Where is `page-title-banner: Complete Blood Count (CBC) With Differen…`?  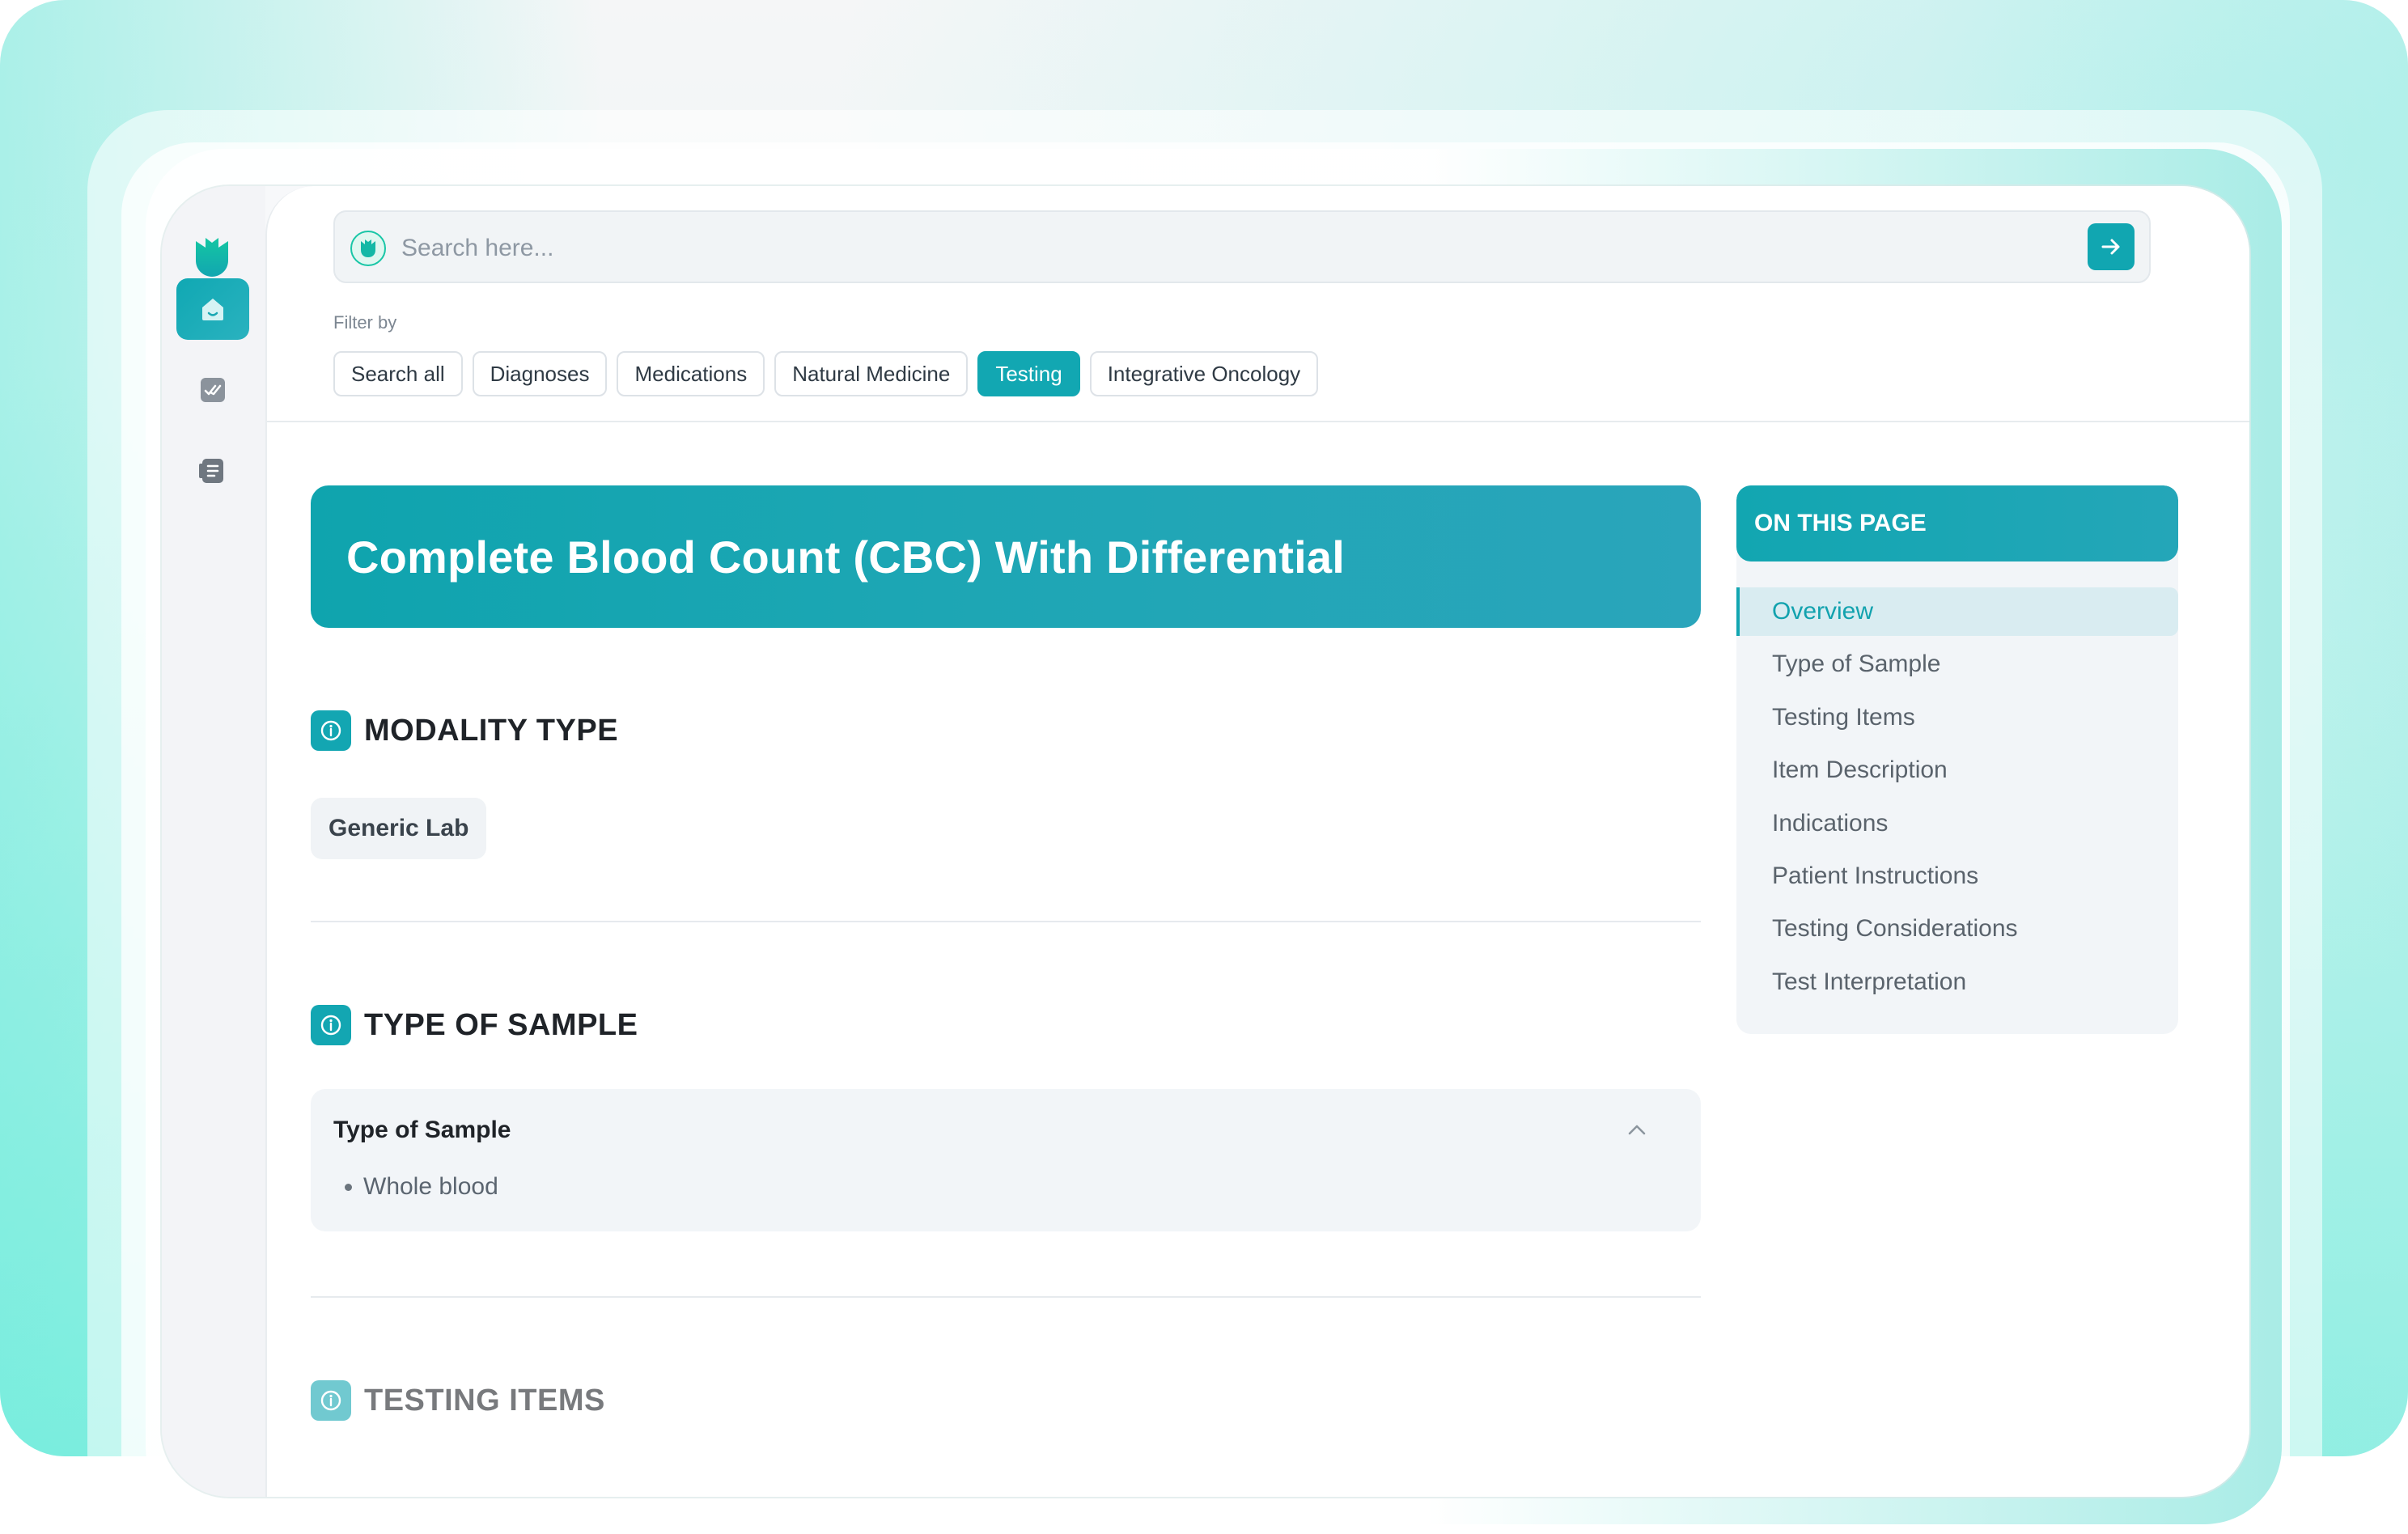 page-title-banner: Complete Blood Count (CBC) With Differen… is located at coordinates (1006, 556).